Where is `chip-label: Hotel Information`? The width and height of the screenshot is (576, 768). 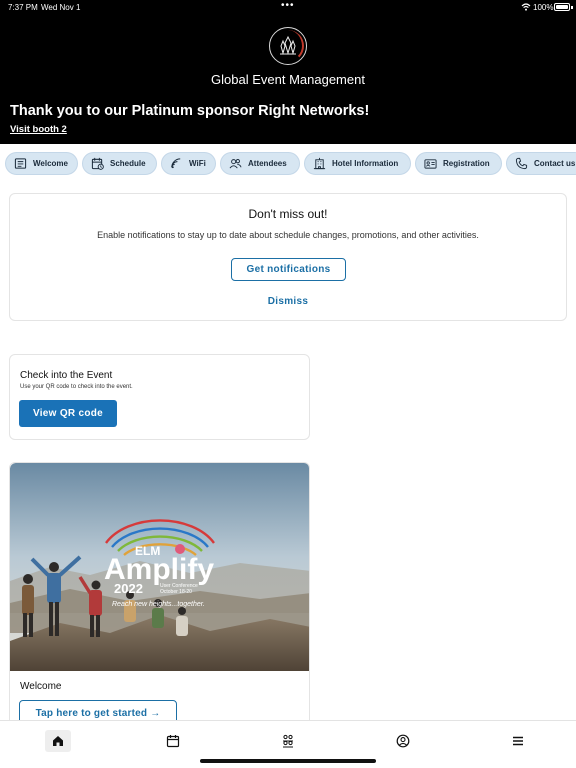 chip-label: Hotel Information is located at coordinates (365, 163).